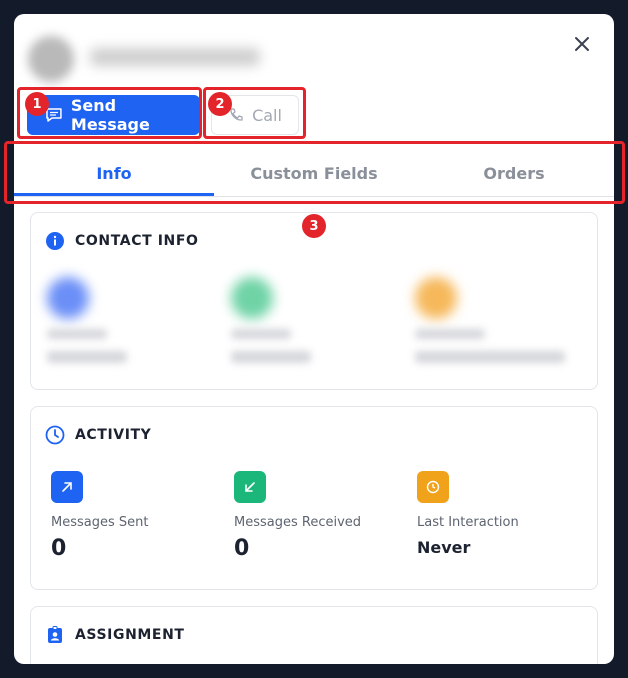 The height and width of the screenshot is (678, 628). I want to click on arrow-down-left-icon, so click(250, 487).